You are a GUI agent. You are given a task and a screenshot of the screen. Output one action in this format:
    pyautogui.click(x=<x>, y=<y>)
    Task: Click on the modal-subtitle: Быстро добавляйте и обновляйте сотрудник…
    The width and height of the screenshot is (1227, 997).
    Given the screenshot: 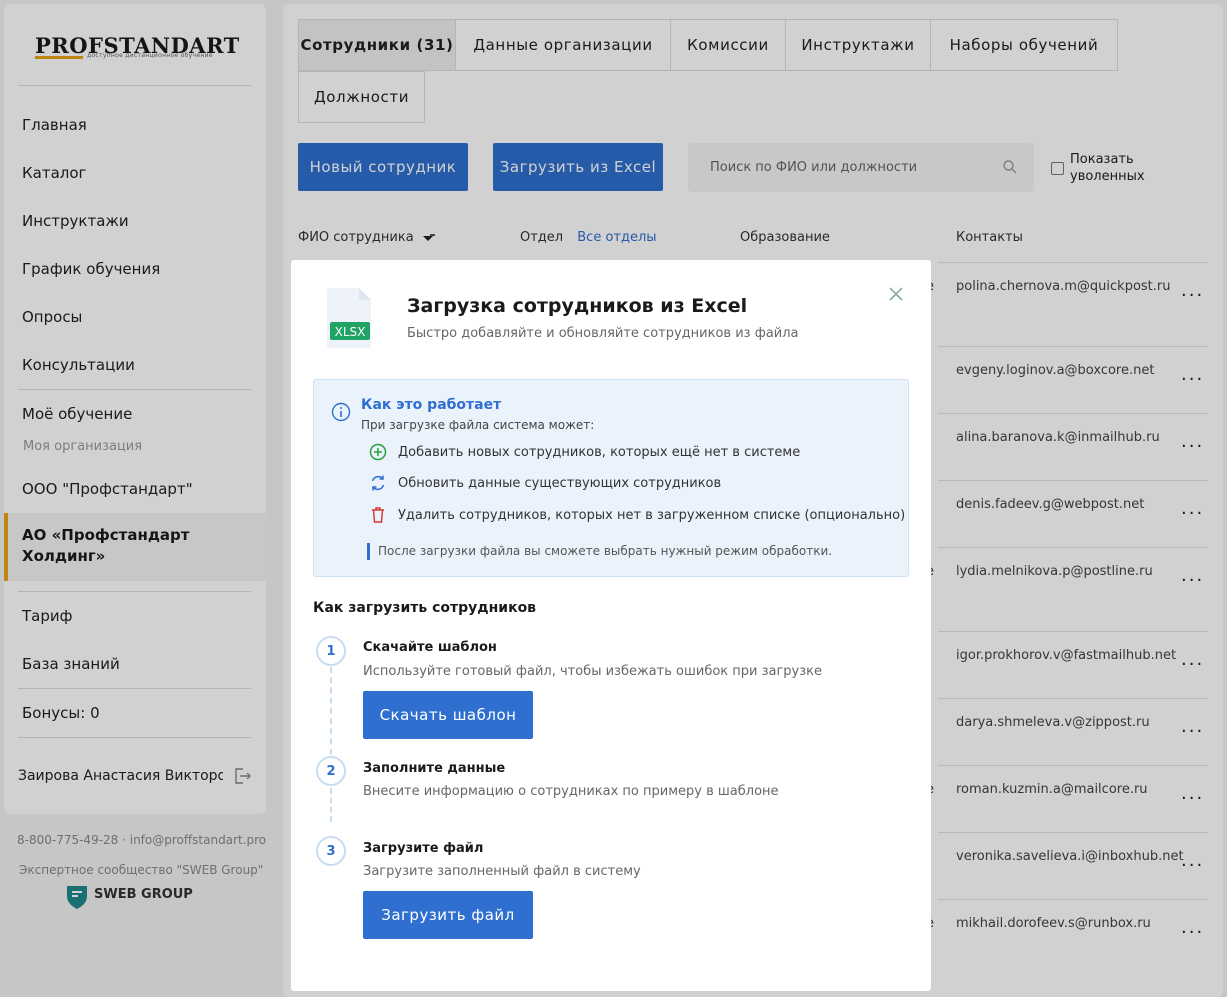 What is the action you would take?
    pyautogui.click(x=603, y=333)
    